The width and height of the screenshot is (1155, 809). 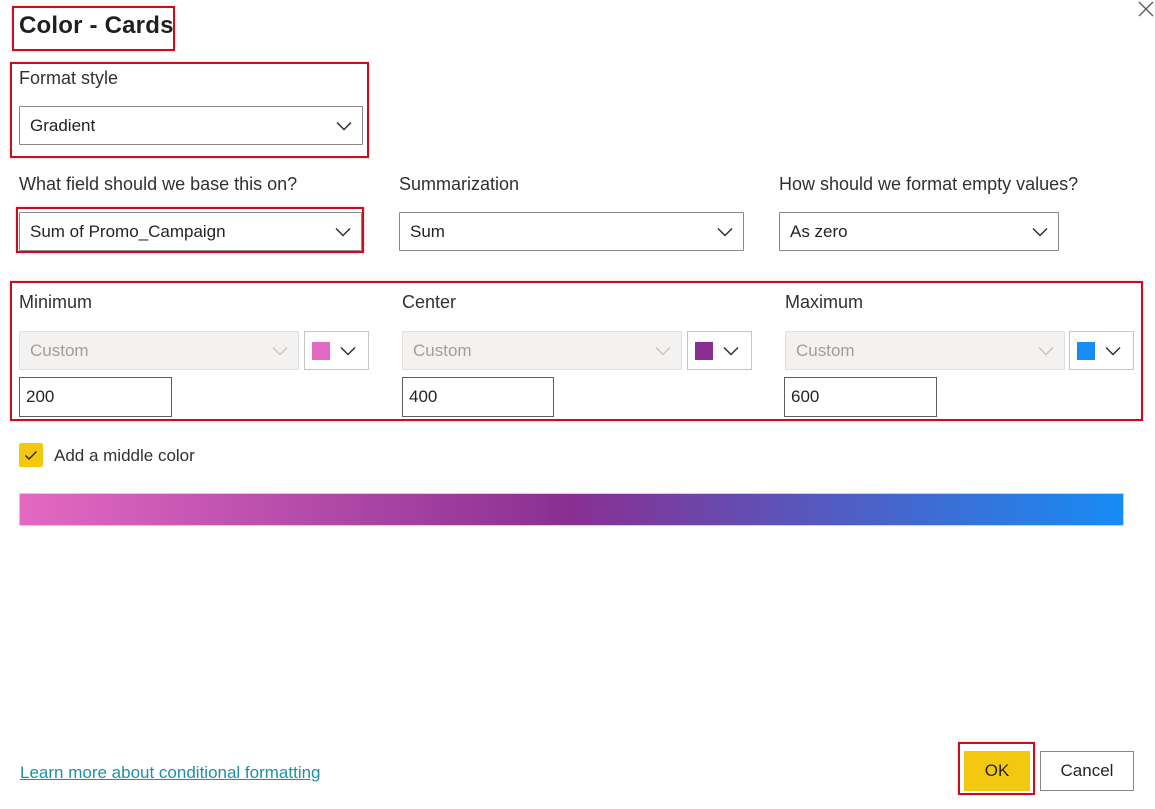 What do you see at coordinates (824, 302) in the screenshot?
I see `maximum-label: Maximum` at bounding box center [824, 302].